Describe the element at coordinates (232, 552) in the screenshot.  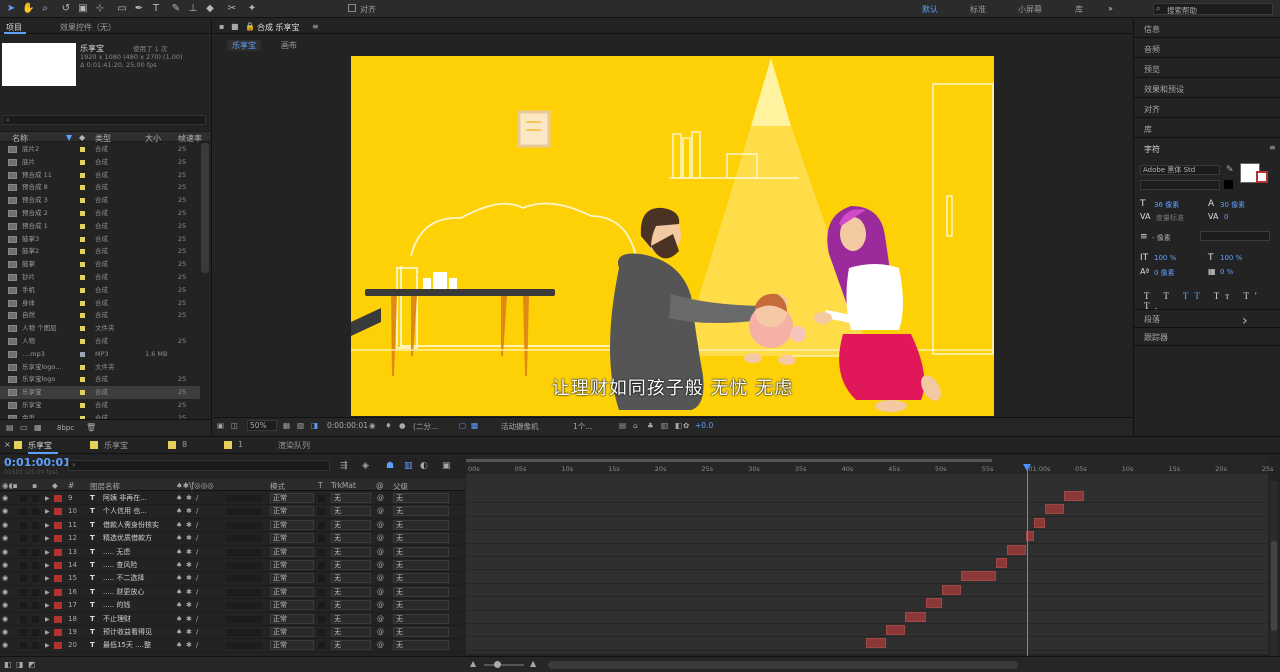
I see `layer-row: ◉ ▶ 13 T ..... 无虑 ♠ ✱ / 正常 无 @ 无` at that location.